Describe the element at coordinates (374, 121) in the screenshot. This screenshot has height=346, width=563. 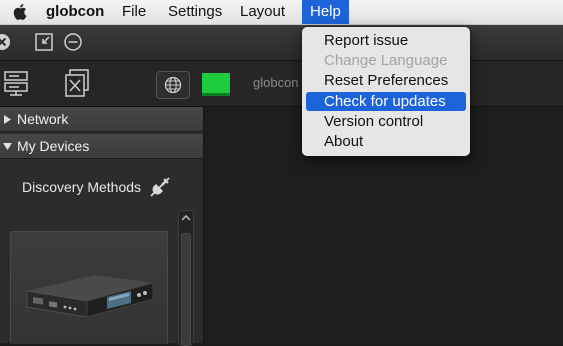
I see `menu-item-label: Version control` at that location.